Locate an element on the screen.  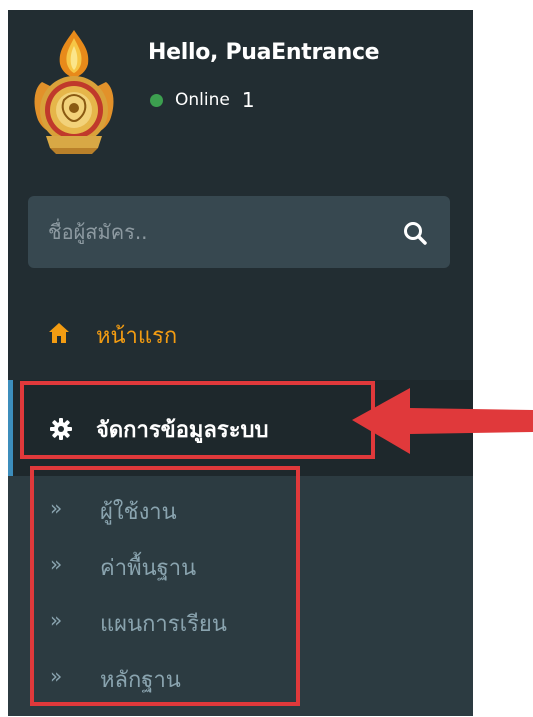
active-indicator is located at coordinates (10, 428).